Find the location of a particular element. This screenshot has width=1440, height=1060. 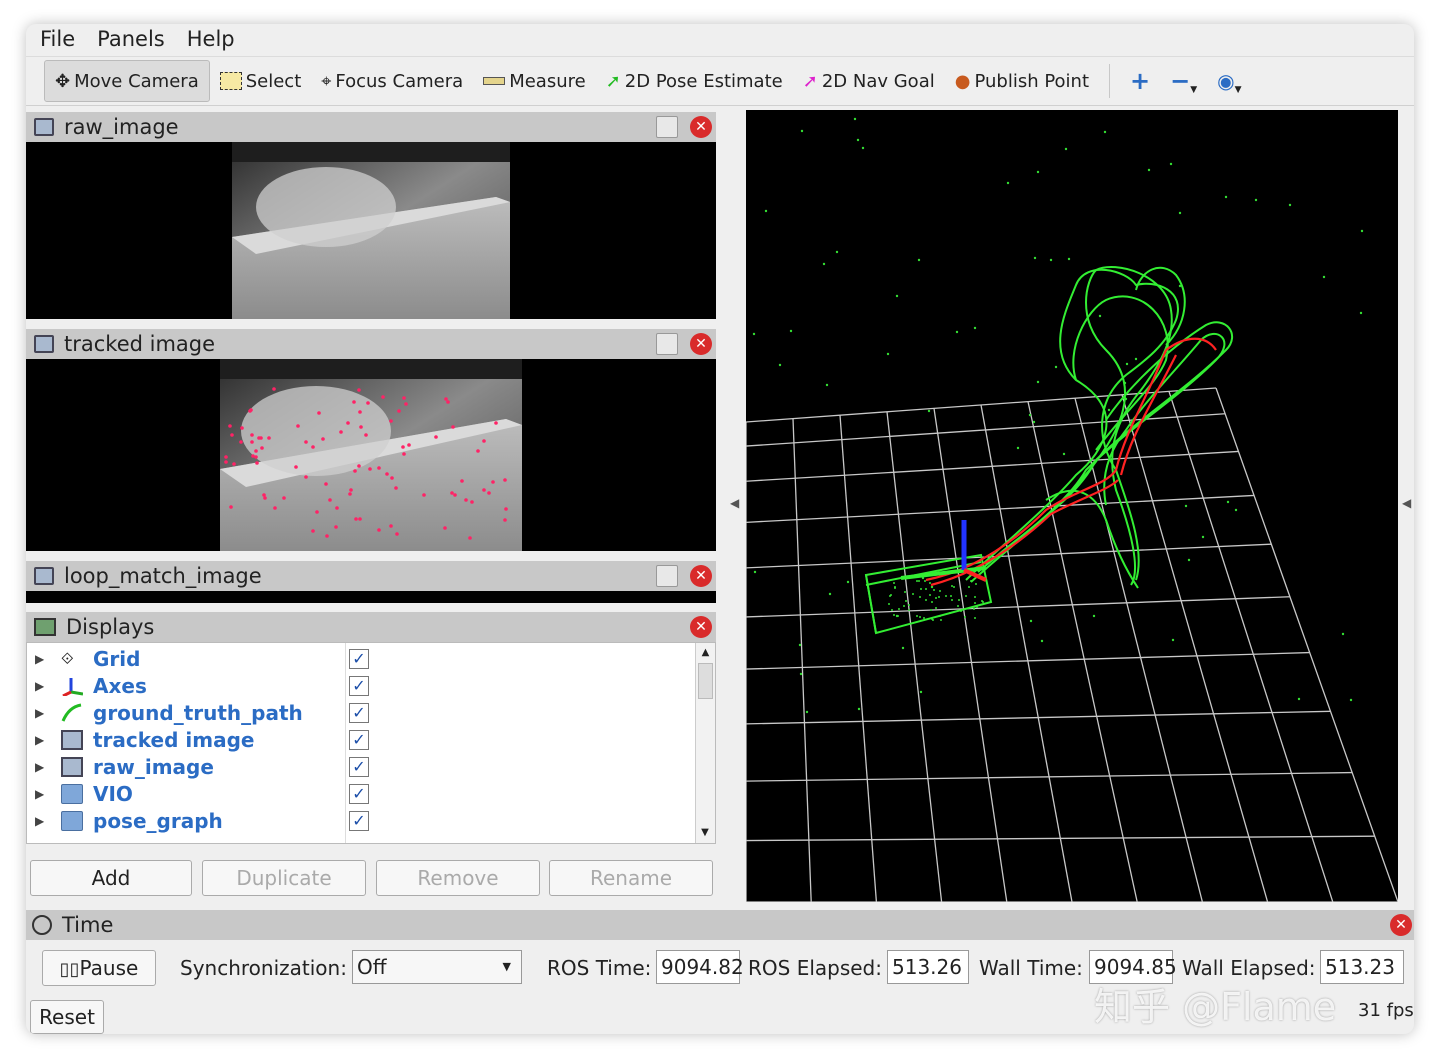

collapse-left-arrow-icon: ◀ is located at coordinates (734, 503).